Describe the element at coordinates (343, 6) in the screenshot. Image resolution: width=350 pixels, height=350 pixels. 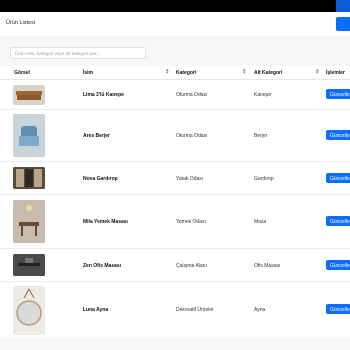
I see `top-action-button` at that location.